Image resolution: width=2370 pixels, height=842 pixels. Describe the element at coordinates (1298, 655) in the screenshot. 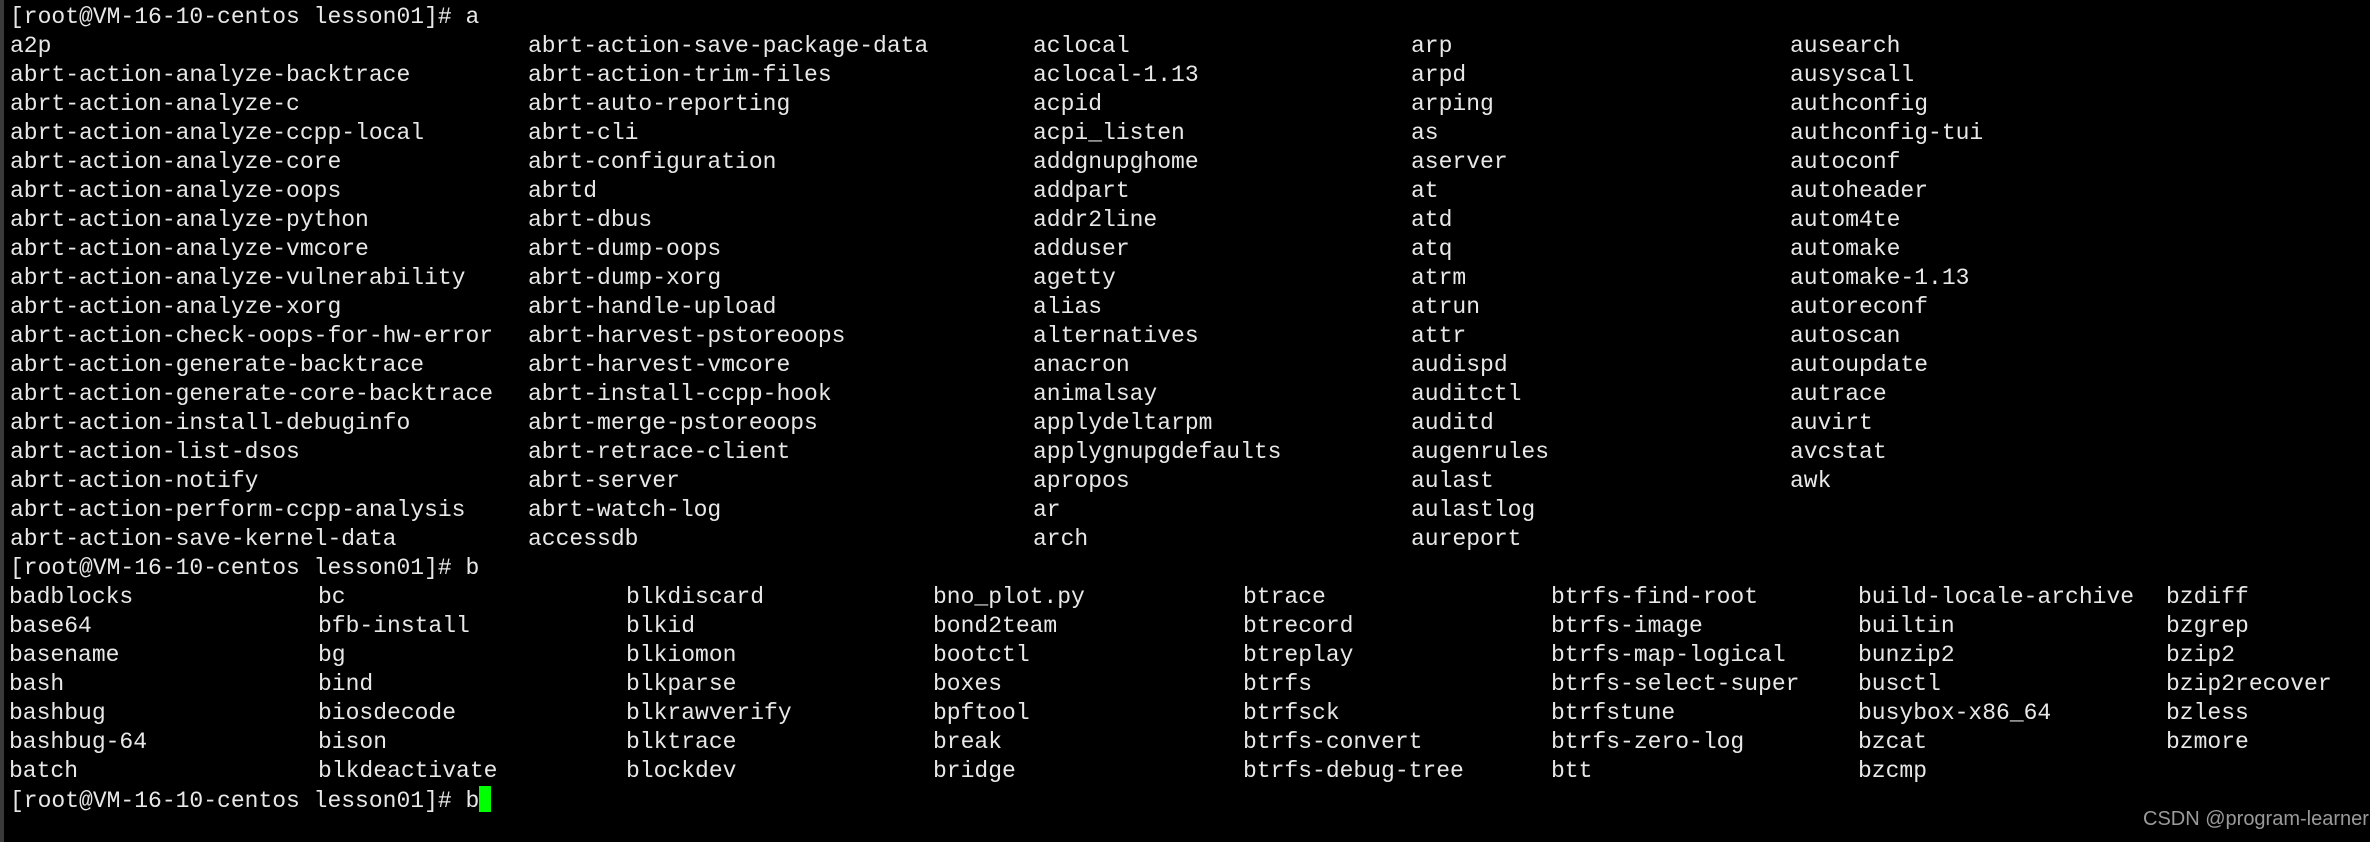

I see `completion-item: btreplay` at that location.